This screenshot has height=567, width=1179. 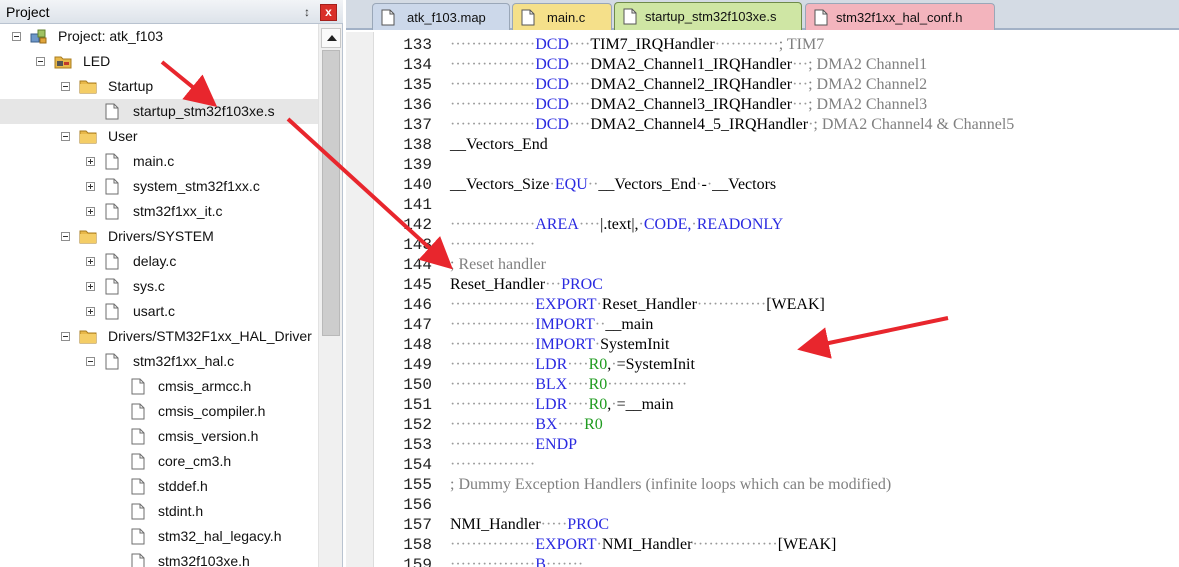 I want to click on tree-item: cmsis_armcc.h, so click(x=159, y=386).